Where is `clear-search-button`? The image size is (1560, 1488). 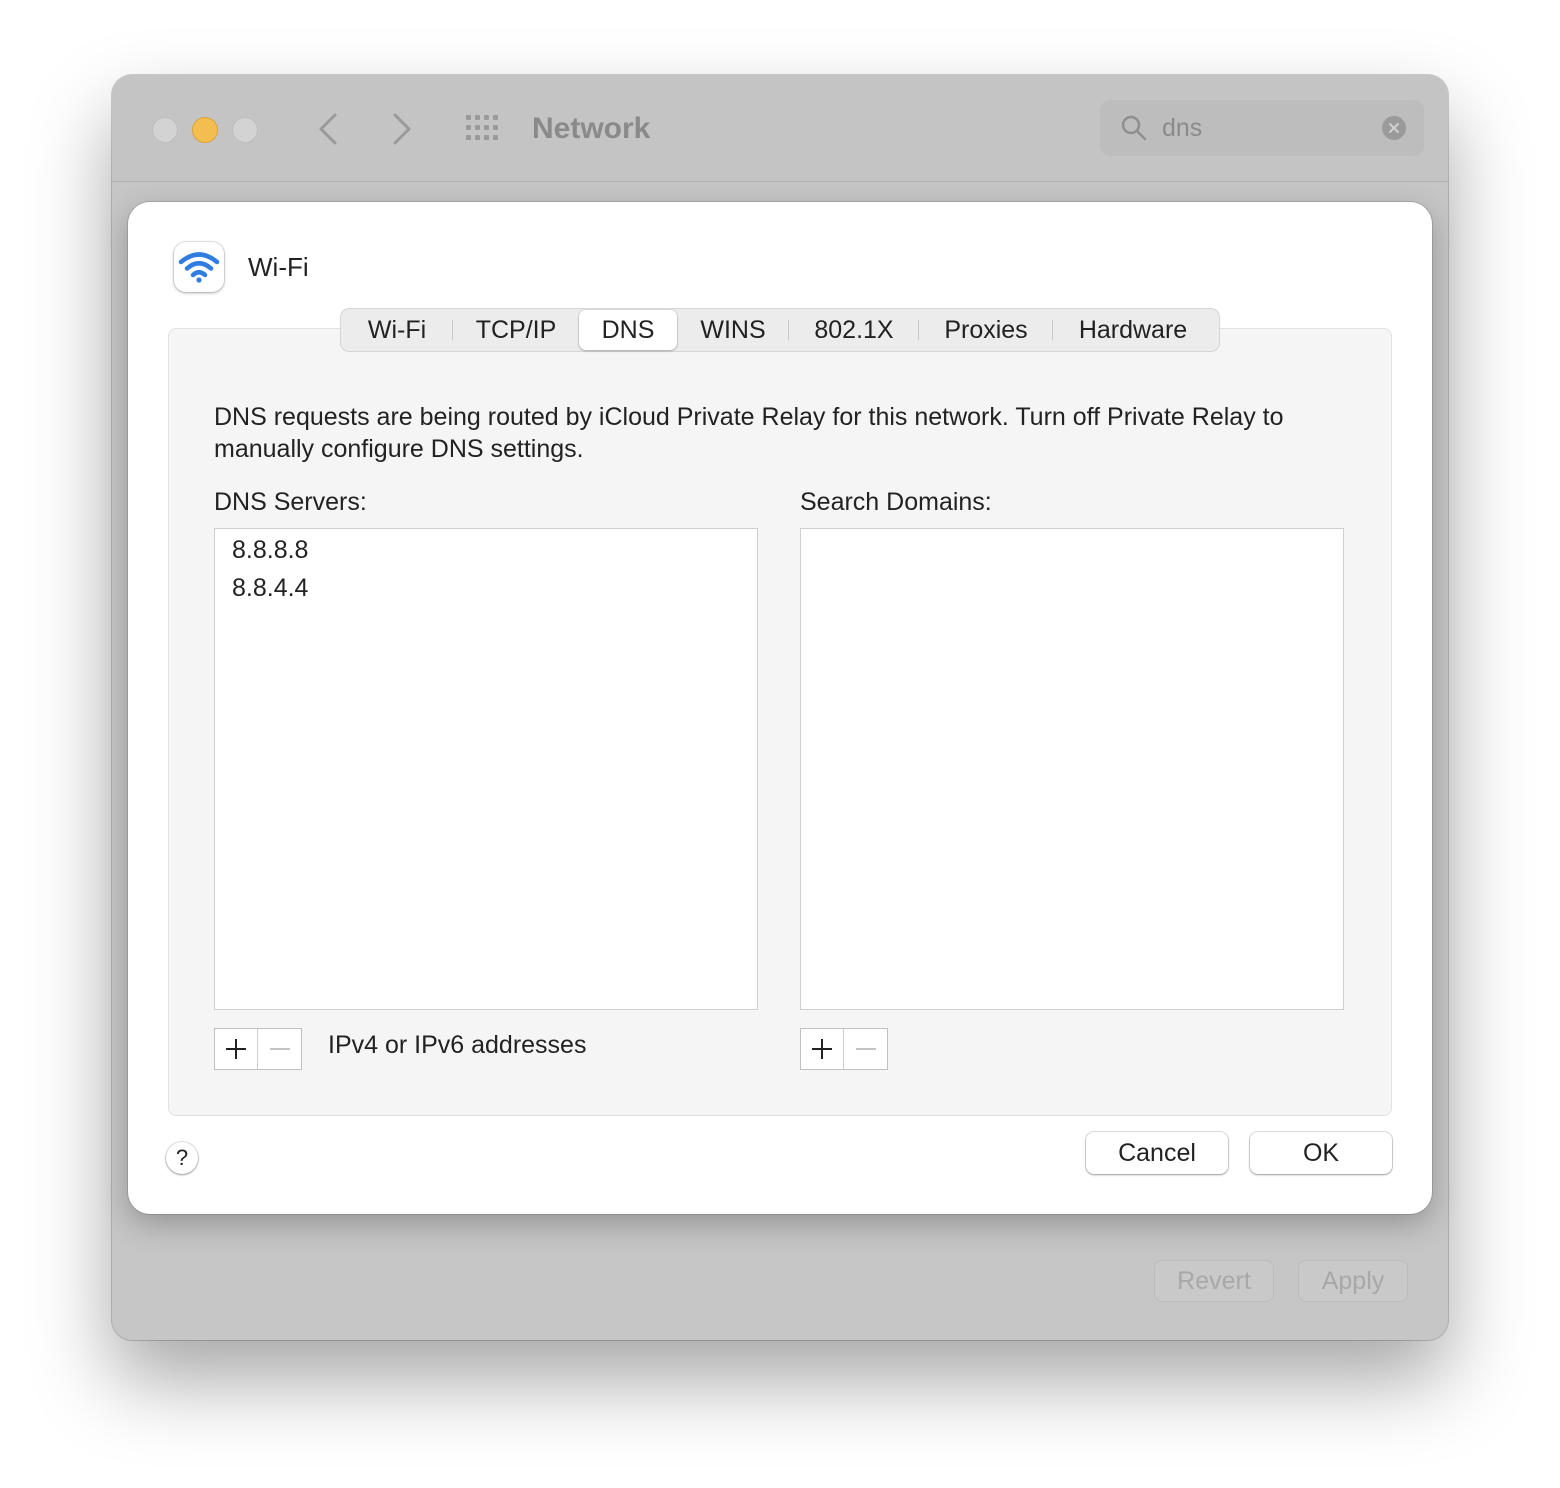 clear-search-button is located at coordinates (1394, 128).